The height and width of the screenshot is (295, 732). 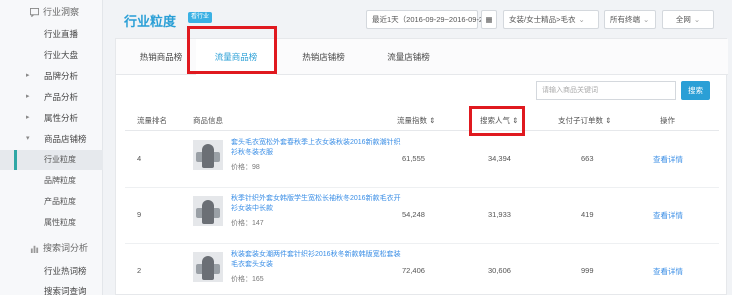 What do you see at coordinates (408, 57) in the screenshot?
I see `tab-traffic-shops: 流量店铺榜` at bounding box center [408, 57].